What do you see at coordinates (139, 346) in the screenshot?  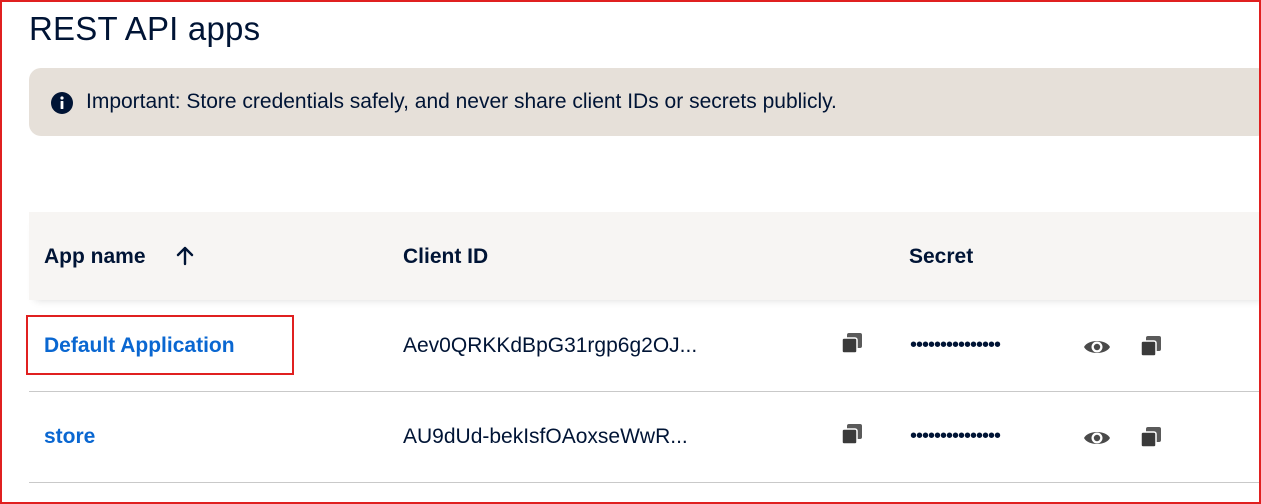 I see `app-link-default-application: Default Application` at bounding box center [139, 346].